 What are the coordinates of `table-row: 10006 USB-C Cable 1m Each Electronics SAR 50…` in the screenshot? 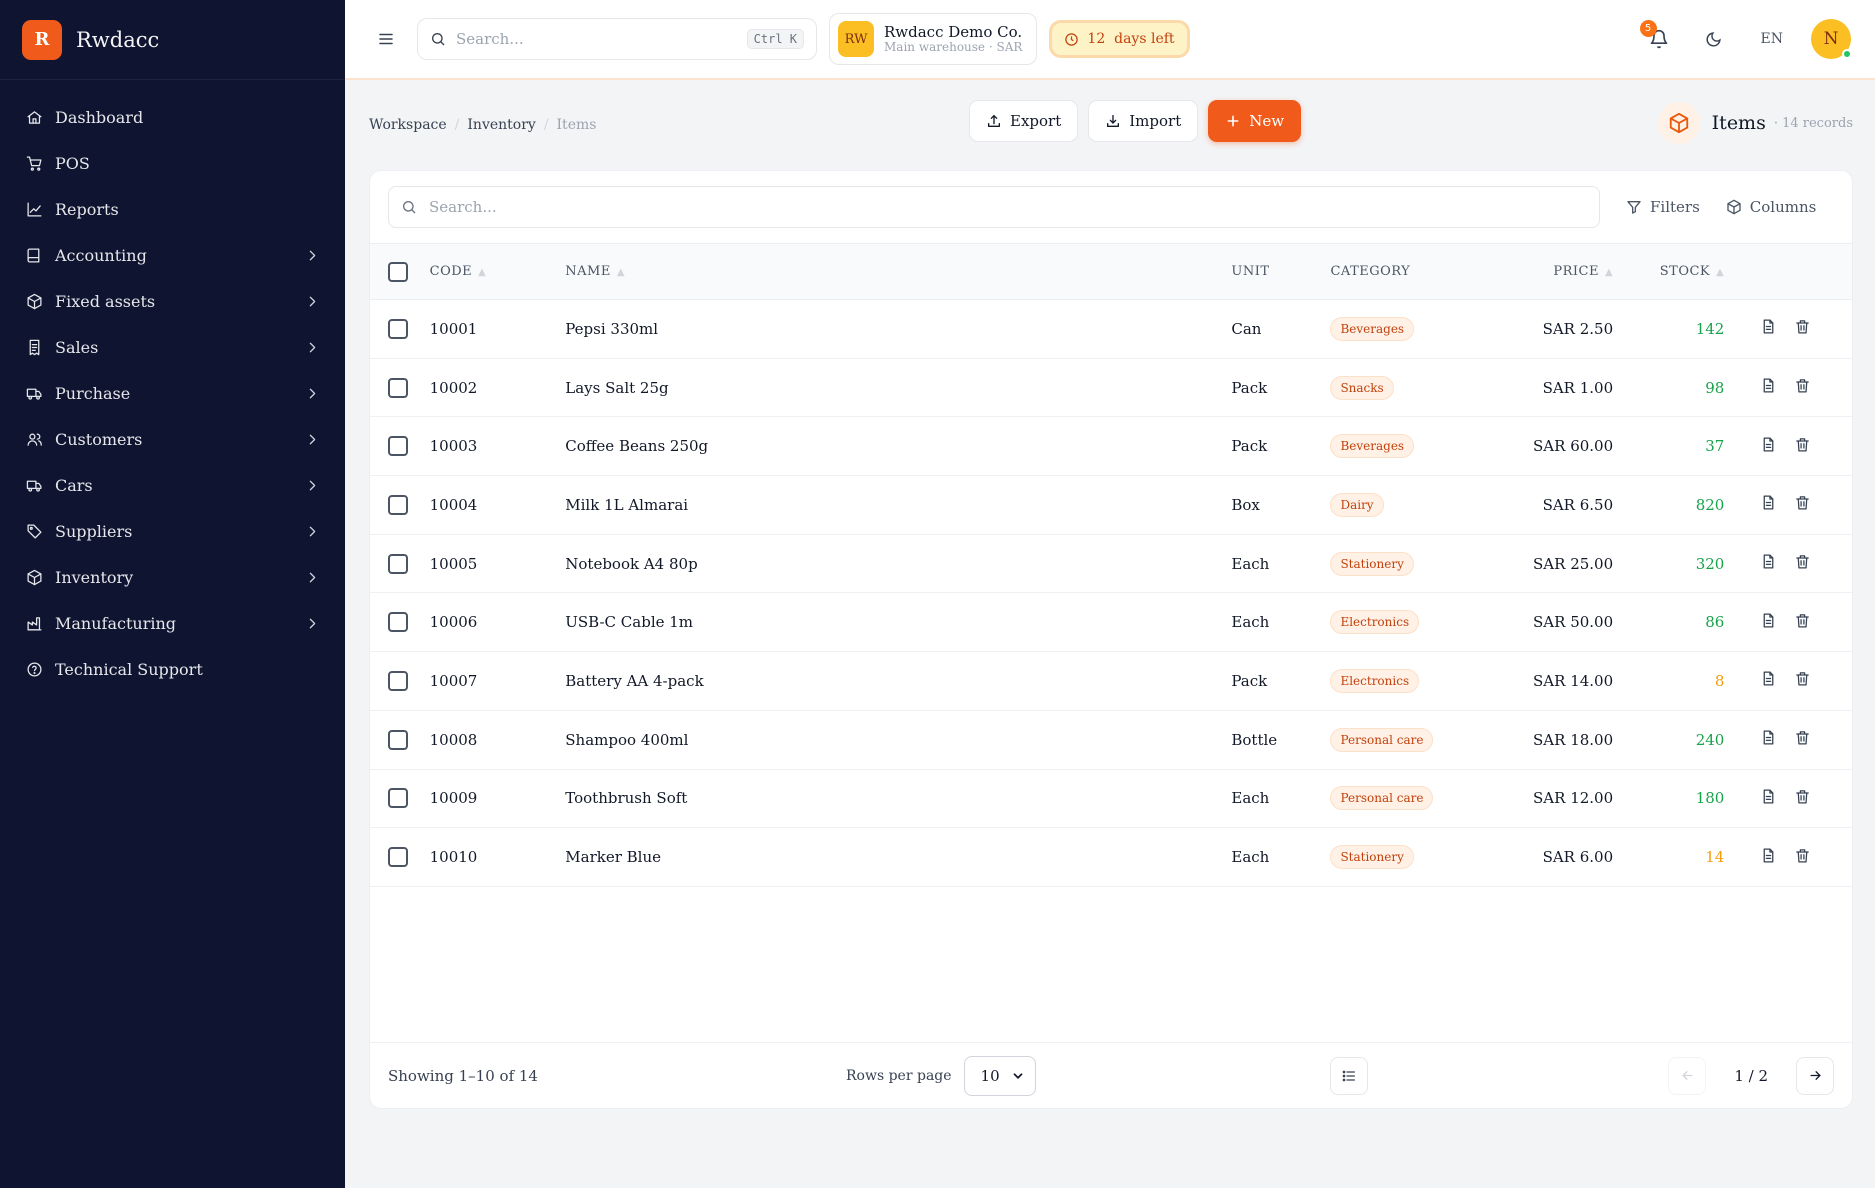 It's located at (1111, 622).